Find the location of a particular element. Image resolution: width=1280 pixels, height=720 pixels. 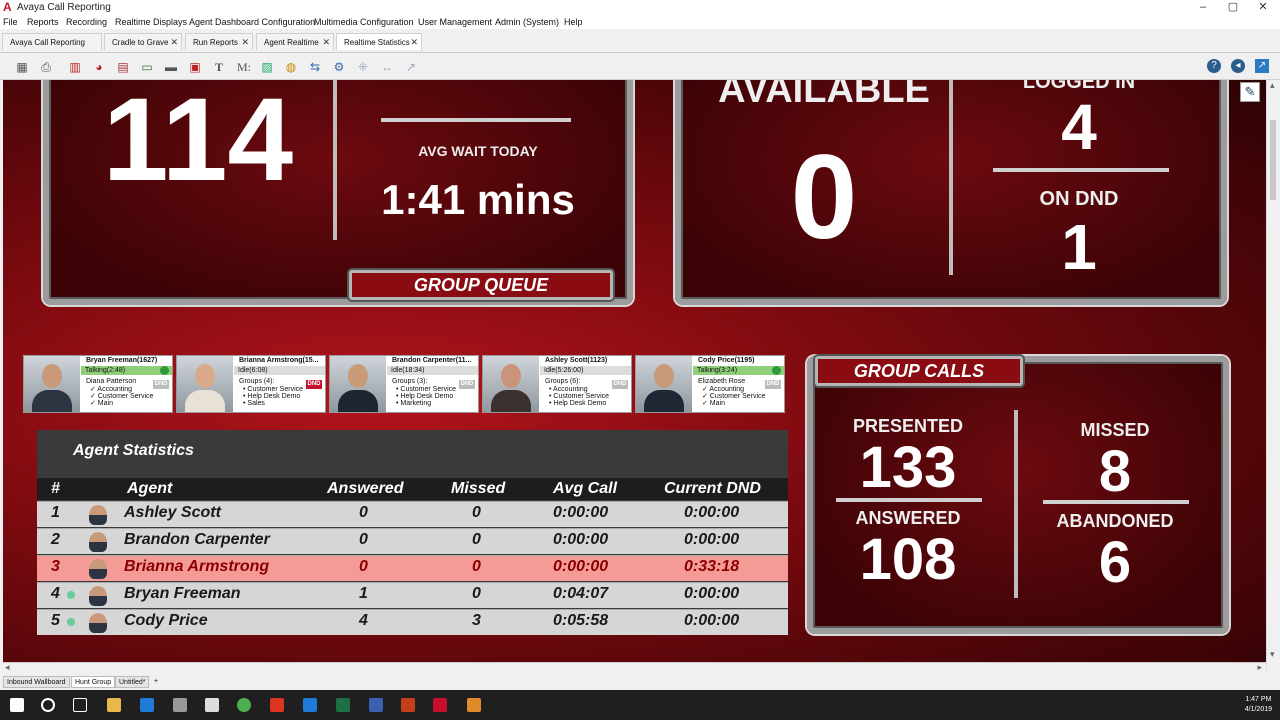

text-icon: T is located at coordinates (219, 67).